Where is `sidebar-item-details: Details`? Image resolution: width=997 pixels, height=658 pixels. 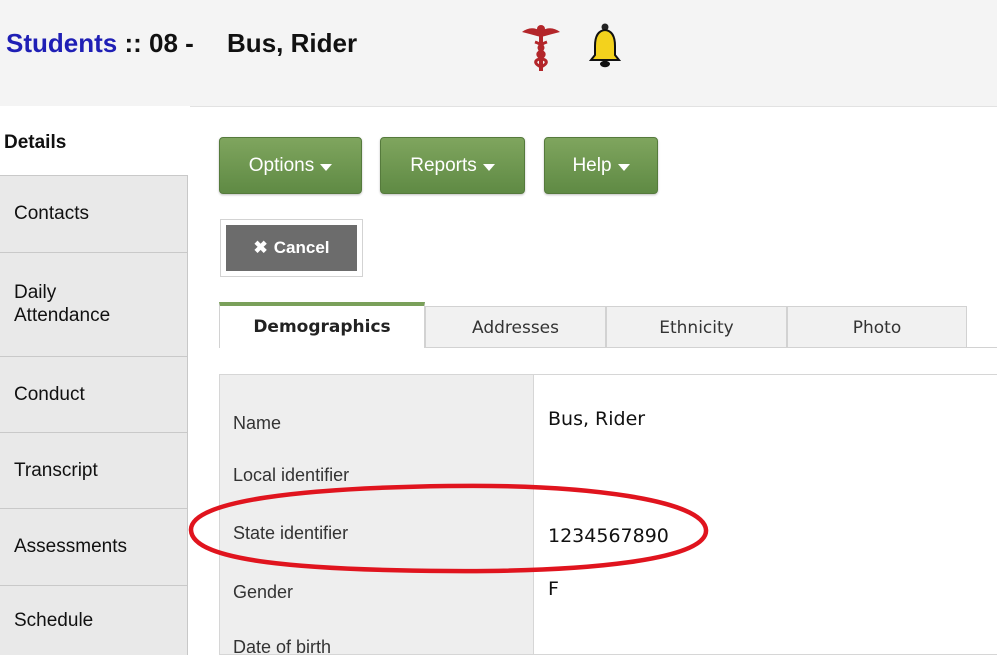 sidebar-item-details: Details is located at coordinates (94, 141).